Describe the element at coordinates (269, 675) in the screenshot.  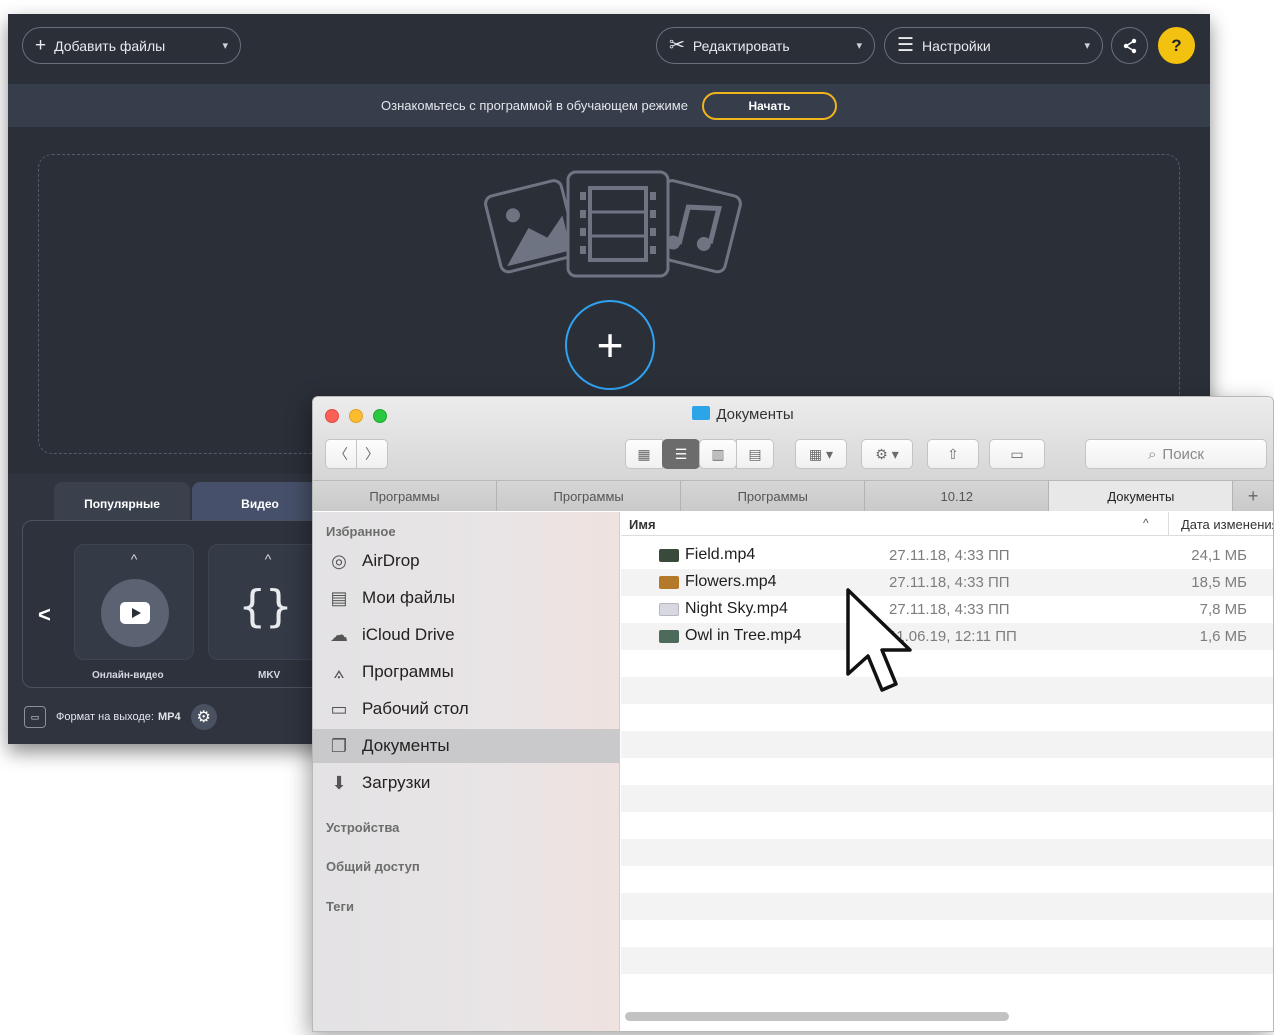
I see `format-label-mkv: MKV` at that location.